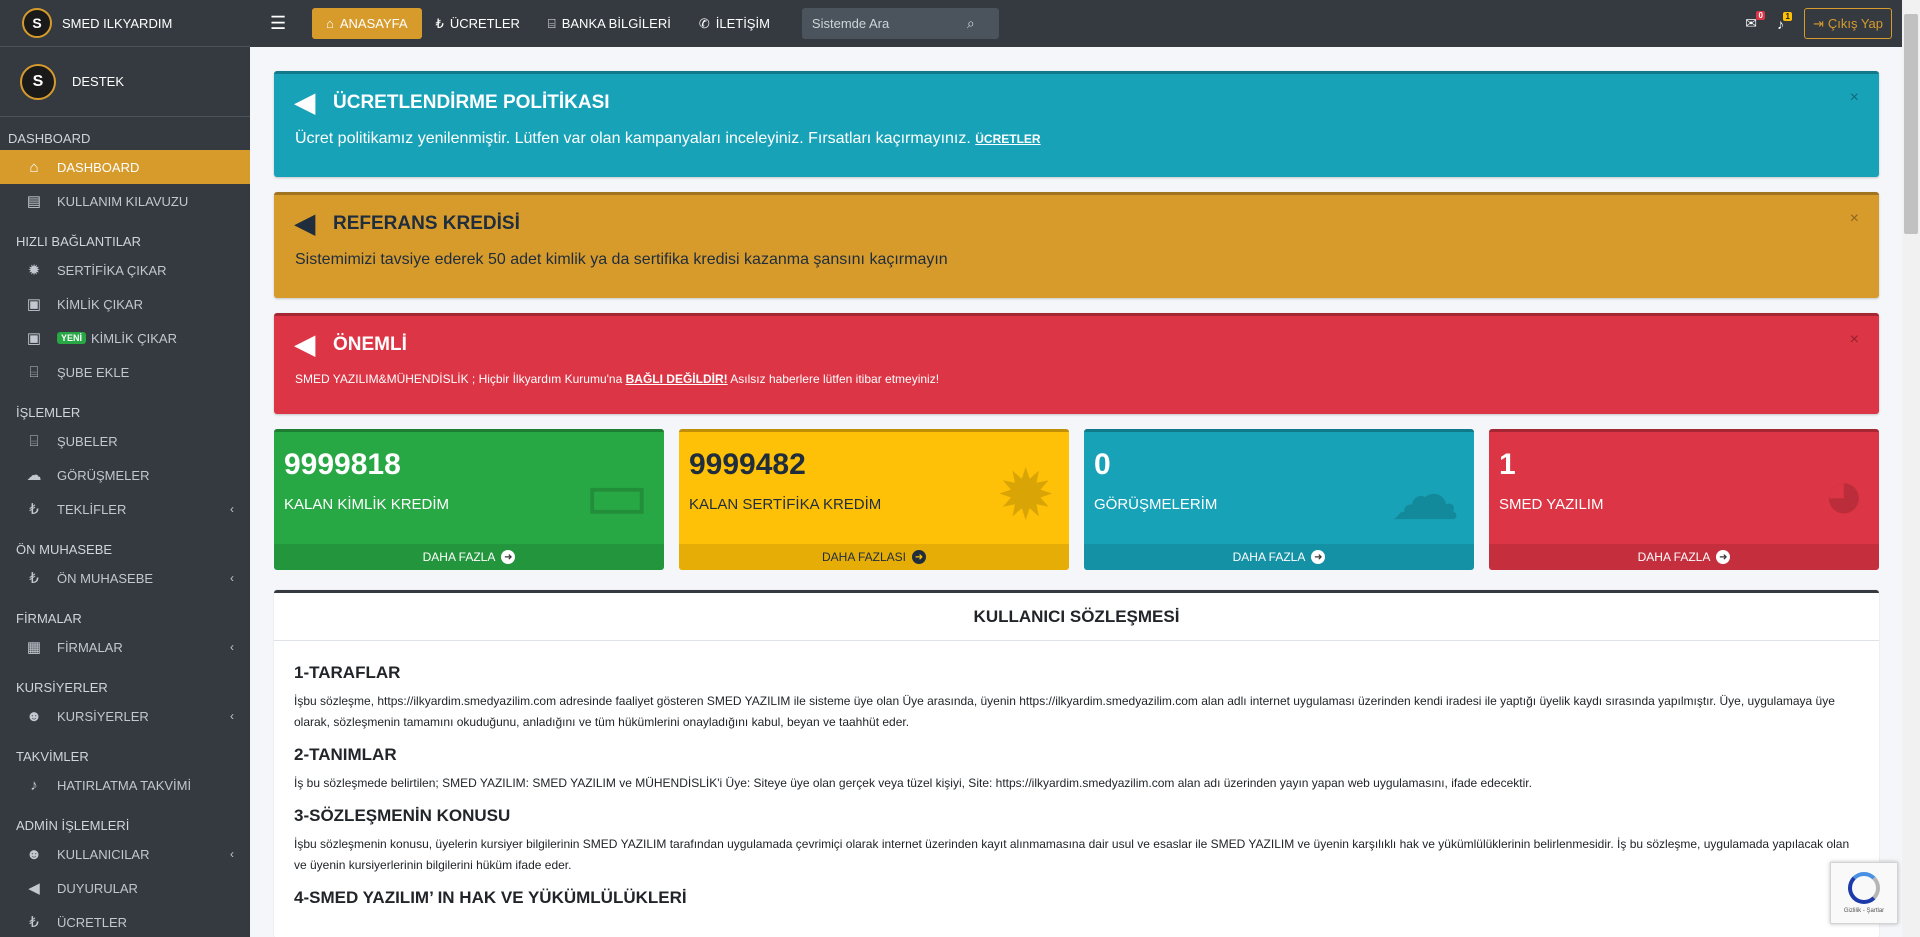 The width and height of the screenshot is (1920, 937). I want to click on pie-chart-icon: ◕, so click(1843, 494).